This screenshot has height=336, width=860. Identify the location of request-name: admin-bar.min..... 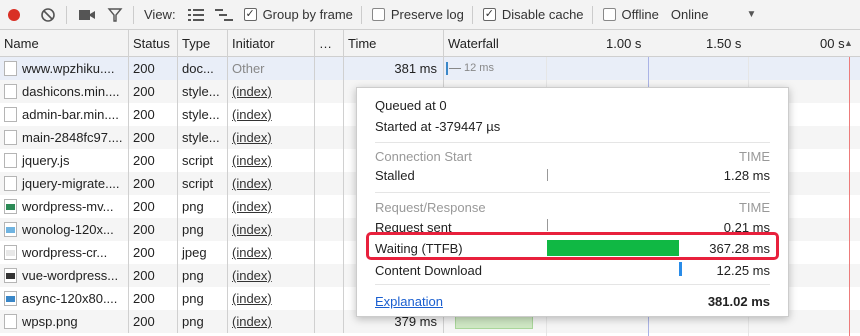
(70, 114).